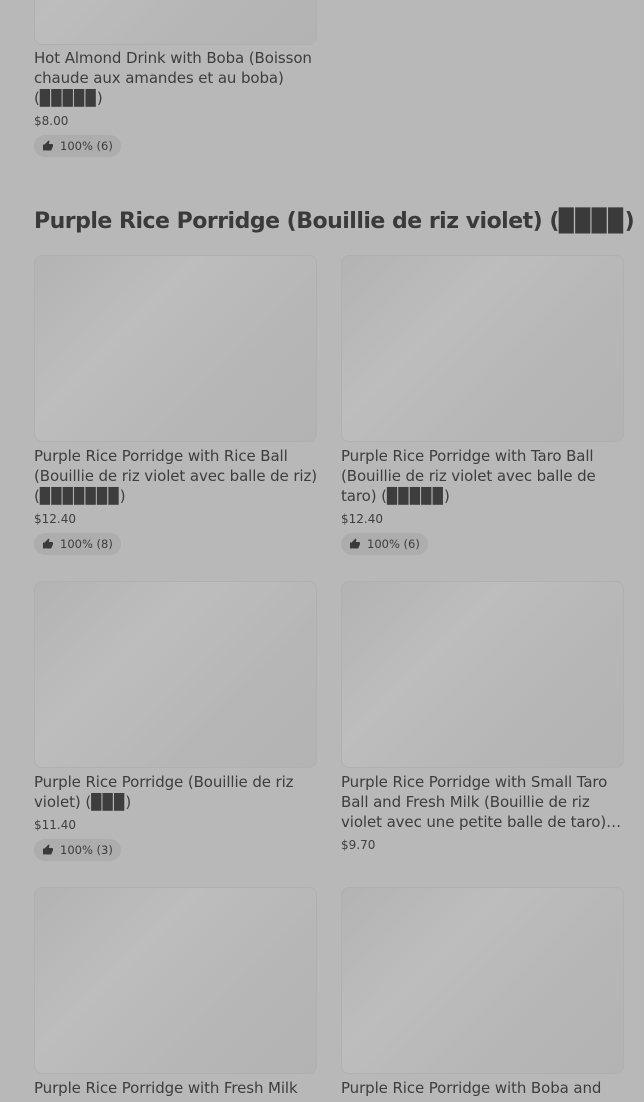  Describe the element at coordinates (178, 1088) in the screenshot. I see `item-title: Purple Rice Porridge with Fresh Milk` at that location.